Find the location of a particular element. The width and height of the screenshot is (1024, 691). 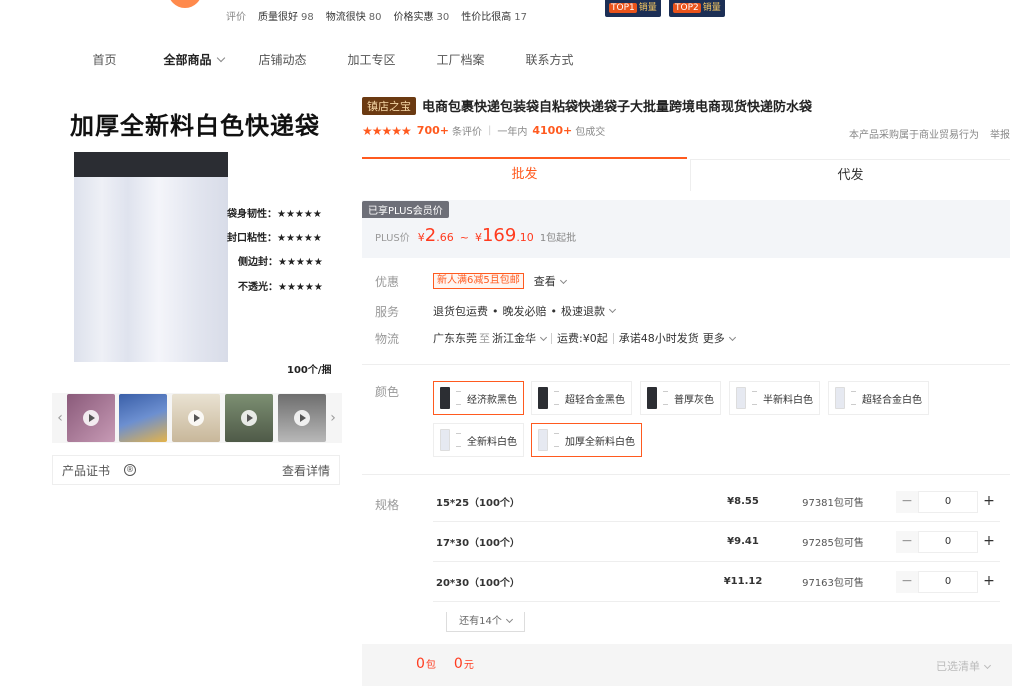

tab-dropship: 代发 is located at coordinates (850, 175).